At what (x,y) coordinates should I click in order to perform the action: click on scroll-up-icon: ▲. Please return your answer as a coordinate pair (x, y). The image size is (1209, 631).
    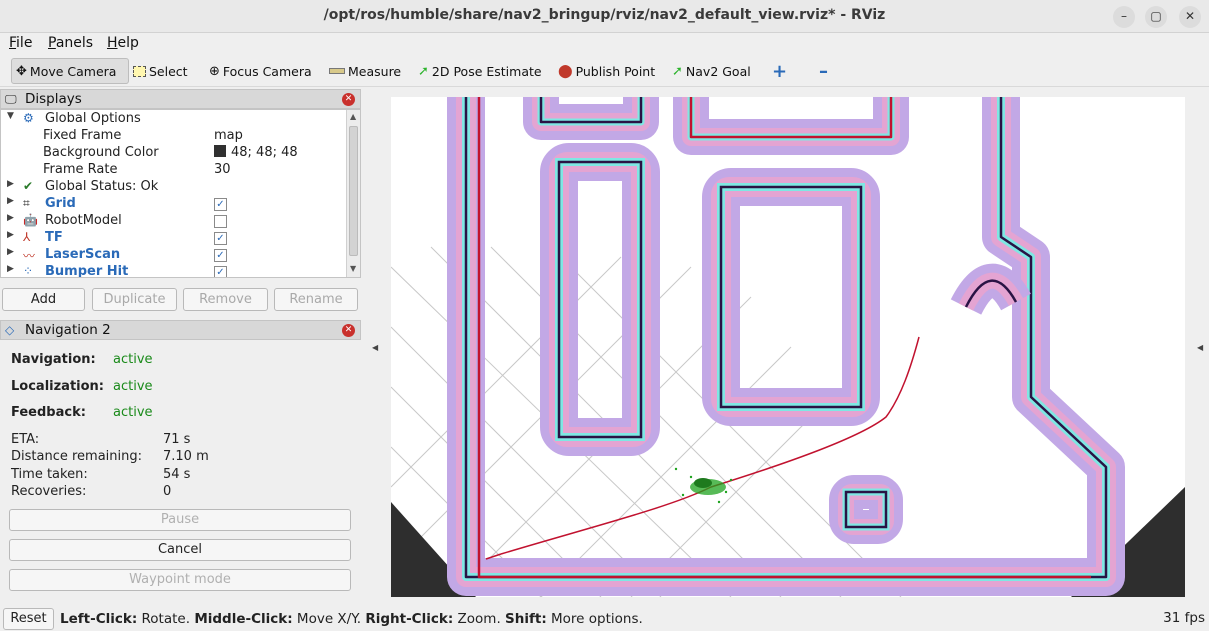
    Looking at the image, I should click on (353, 116).